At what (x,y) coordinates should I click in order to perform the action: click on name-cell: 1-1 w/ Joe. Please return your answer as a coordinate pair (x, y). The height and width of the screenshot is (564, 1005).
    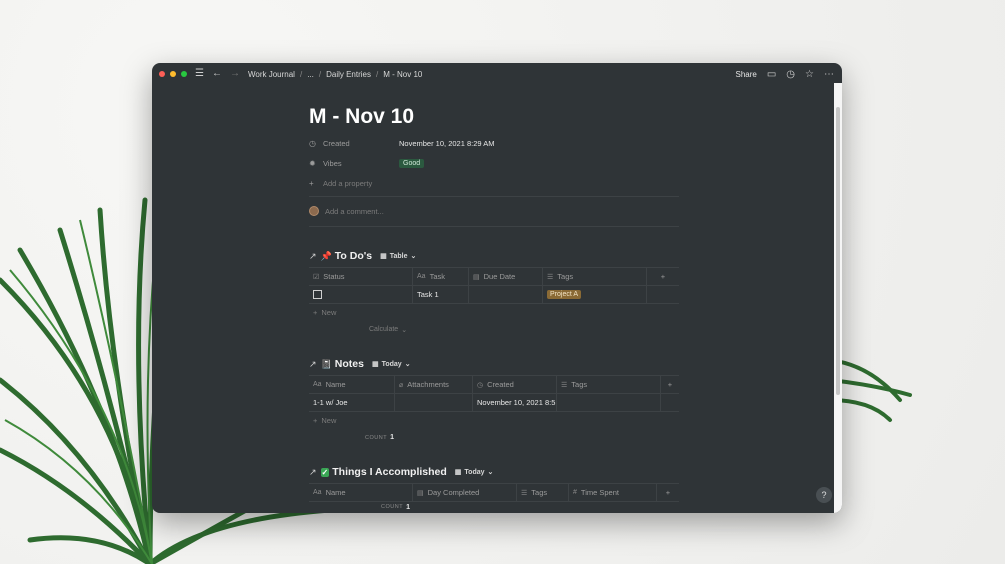
    Looking at the image, I should click on (352, 402).